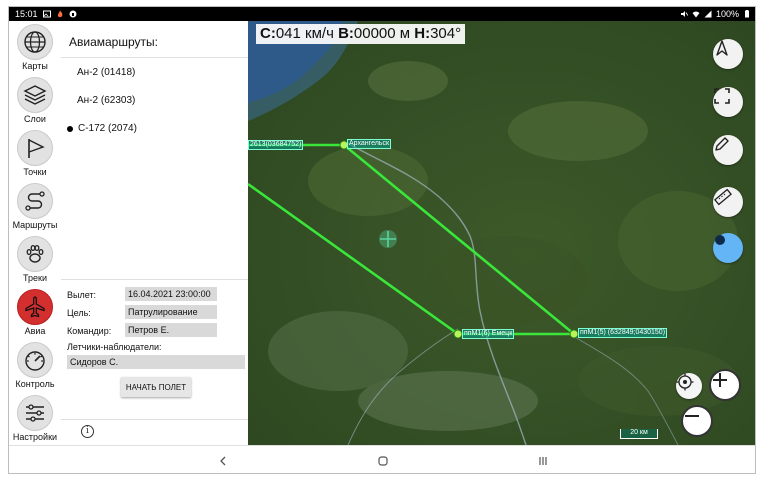 Image resolution: width=765 pixels, height=484 pixels. Describe the element at coordinates (35, 172) in the screenshot. I see `rail-label: Точки` at that location.